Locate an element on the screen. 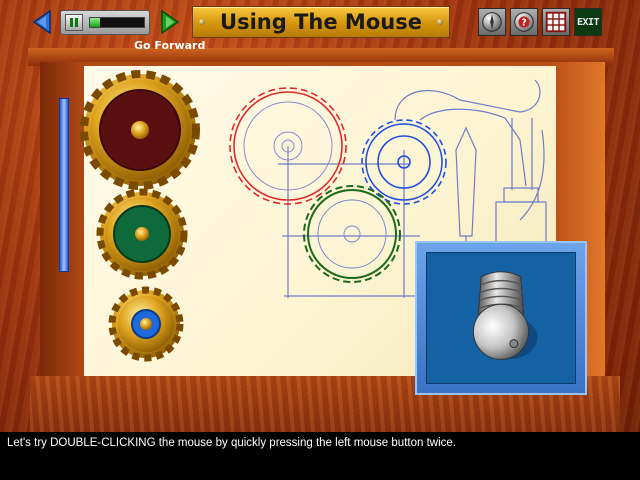  exit-button: EXIT is located at coordinates (588, 22).